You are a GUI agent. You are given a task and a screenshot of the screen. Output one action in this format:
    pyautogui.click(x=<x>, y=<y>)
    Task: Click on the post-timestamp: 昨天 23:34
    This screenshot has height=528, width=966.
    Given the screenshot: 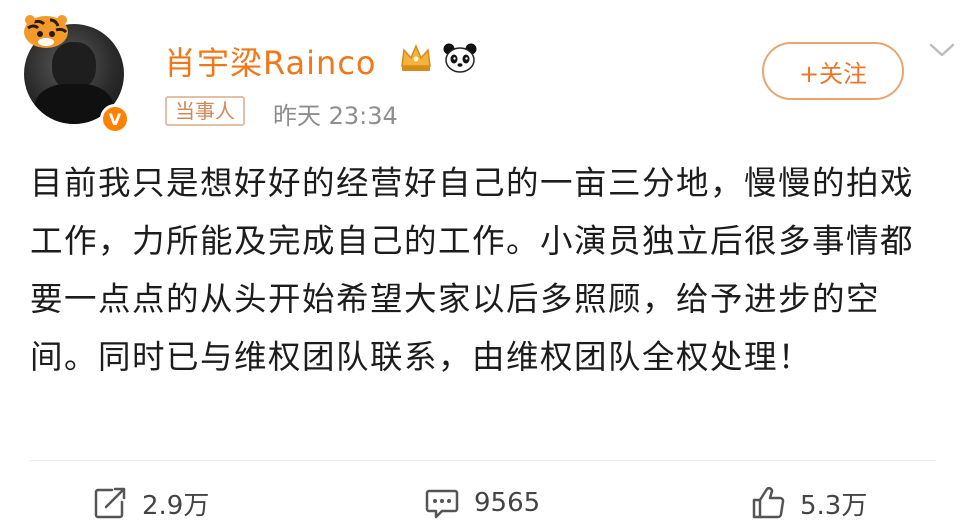 What is the action you would take?
    pyautogui.click(x=335, y=116)
    